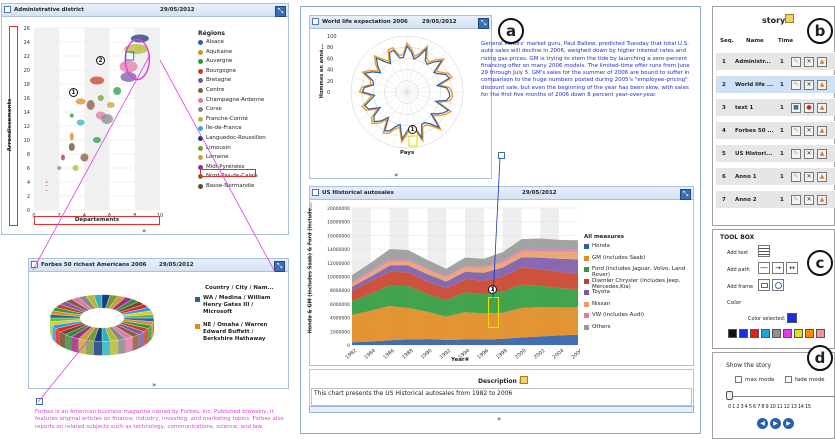 This screenshot has height=439, width=835. What do you see at coordinates (28, 211) in the screenshot?
I see `y-tick-label: 0` at bounding box center [28, 211].